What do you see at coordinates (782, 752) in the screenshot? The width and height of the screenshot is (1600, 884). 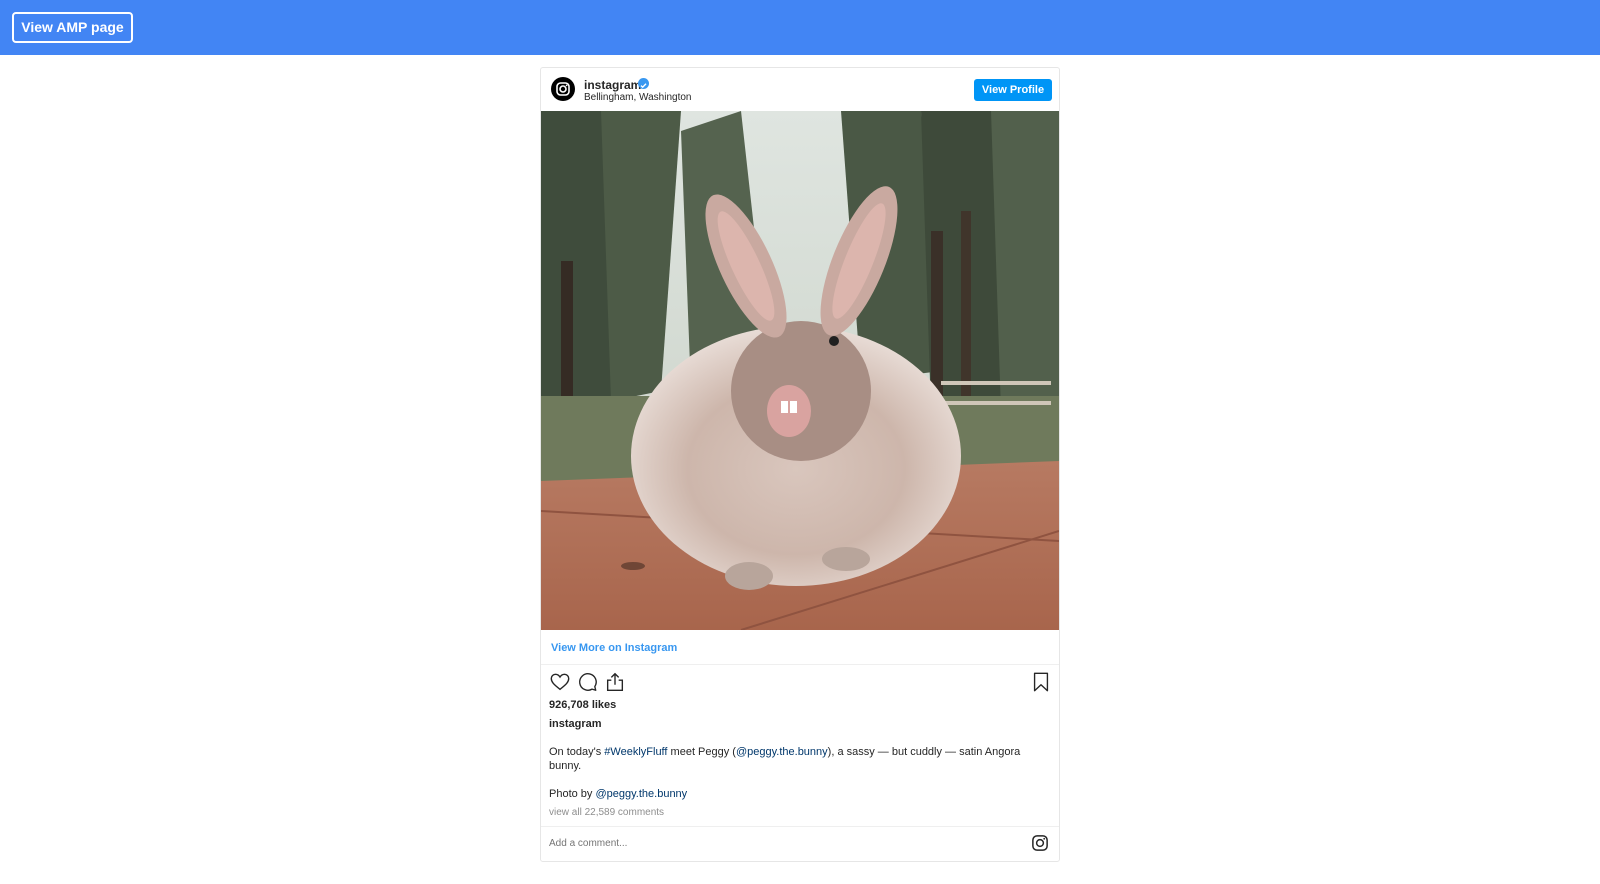 I see `mention-link: @peggy.the.bunny` at bounding box center [782, 752].